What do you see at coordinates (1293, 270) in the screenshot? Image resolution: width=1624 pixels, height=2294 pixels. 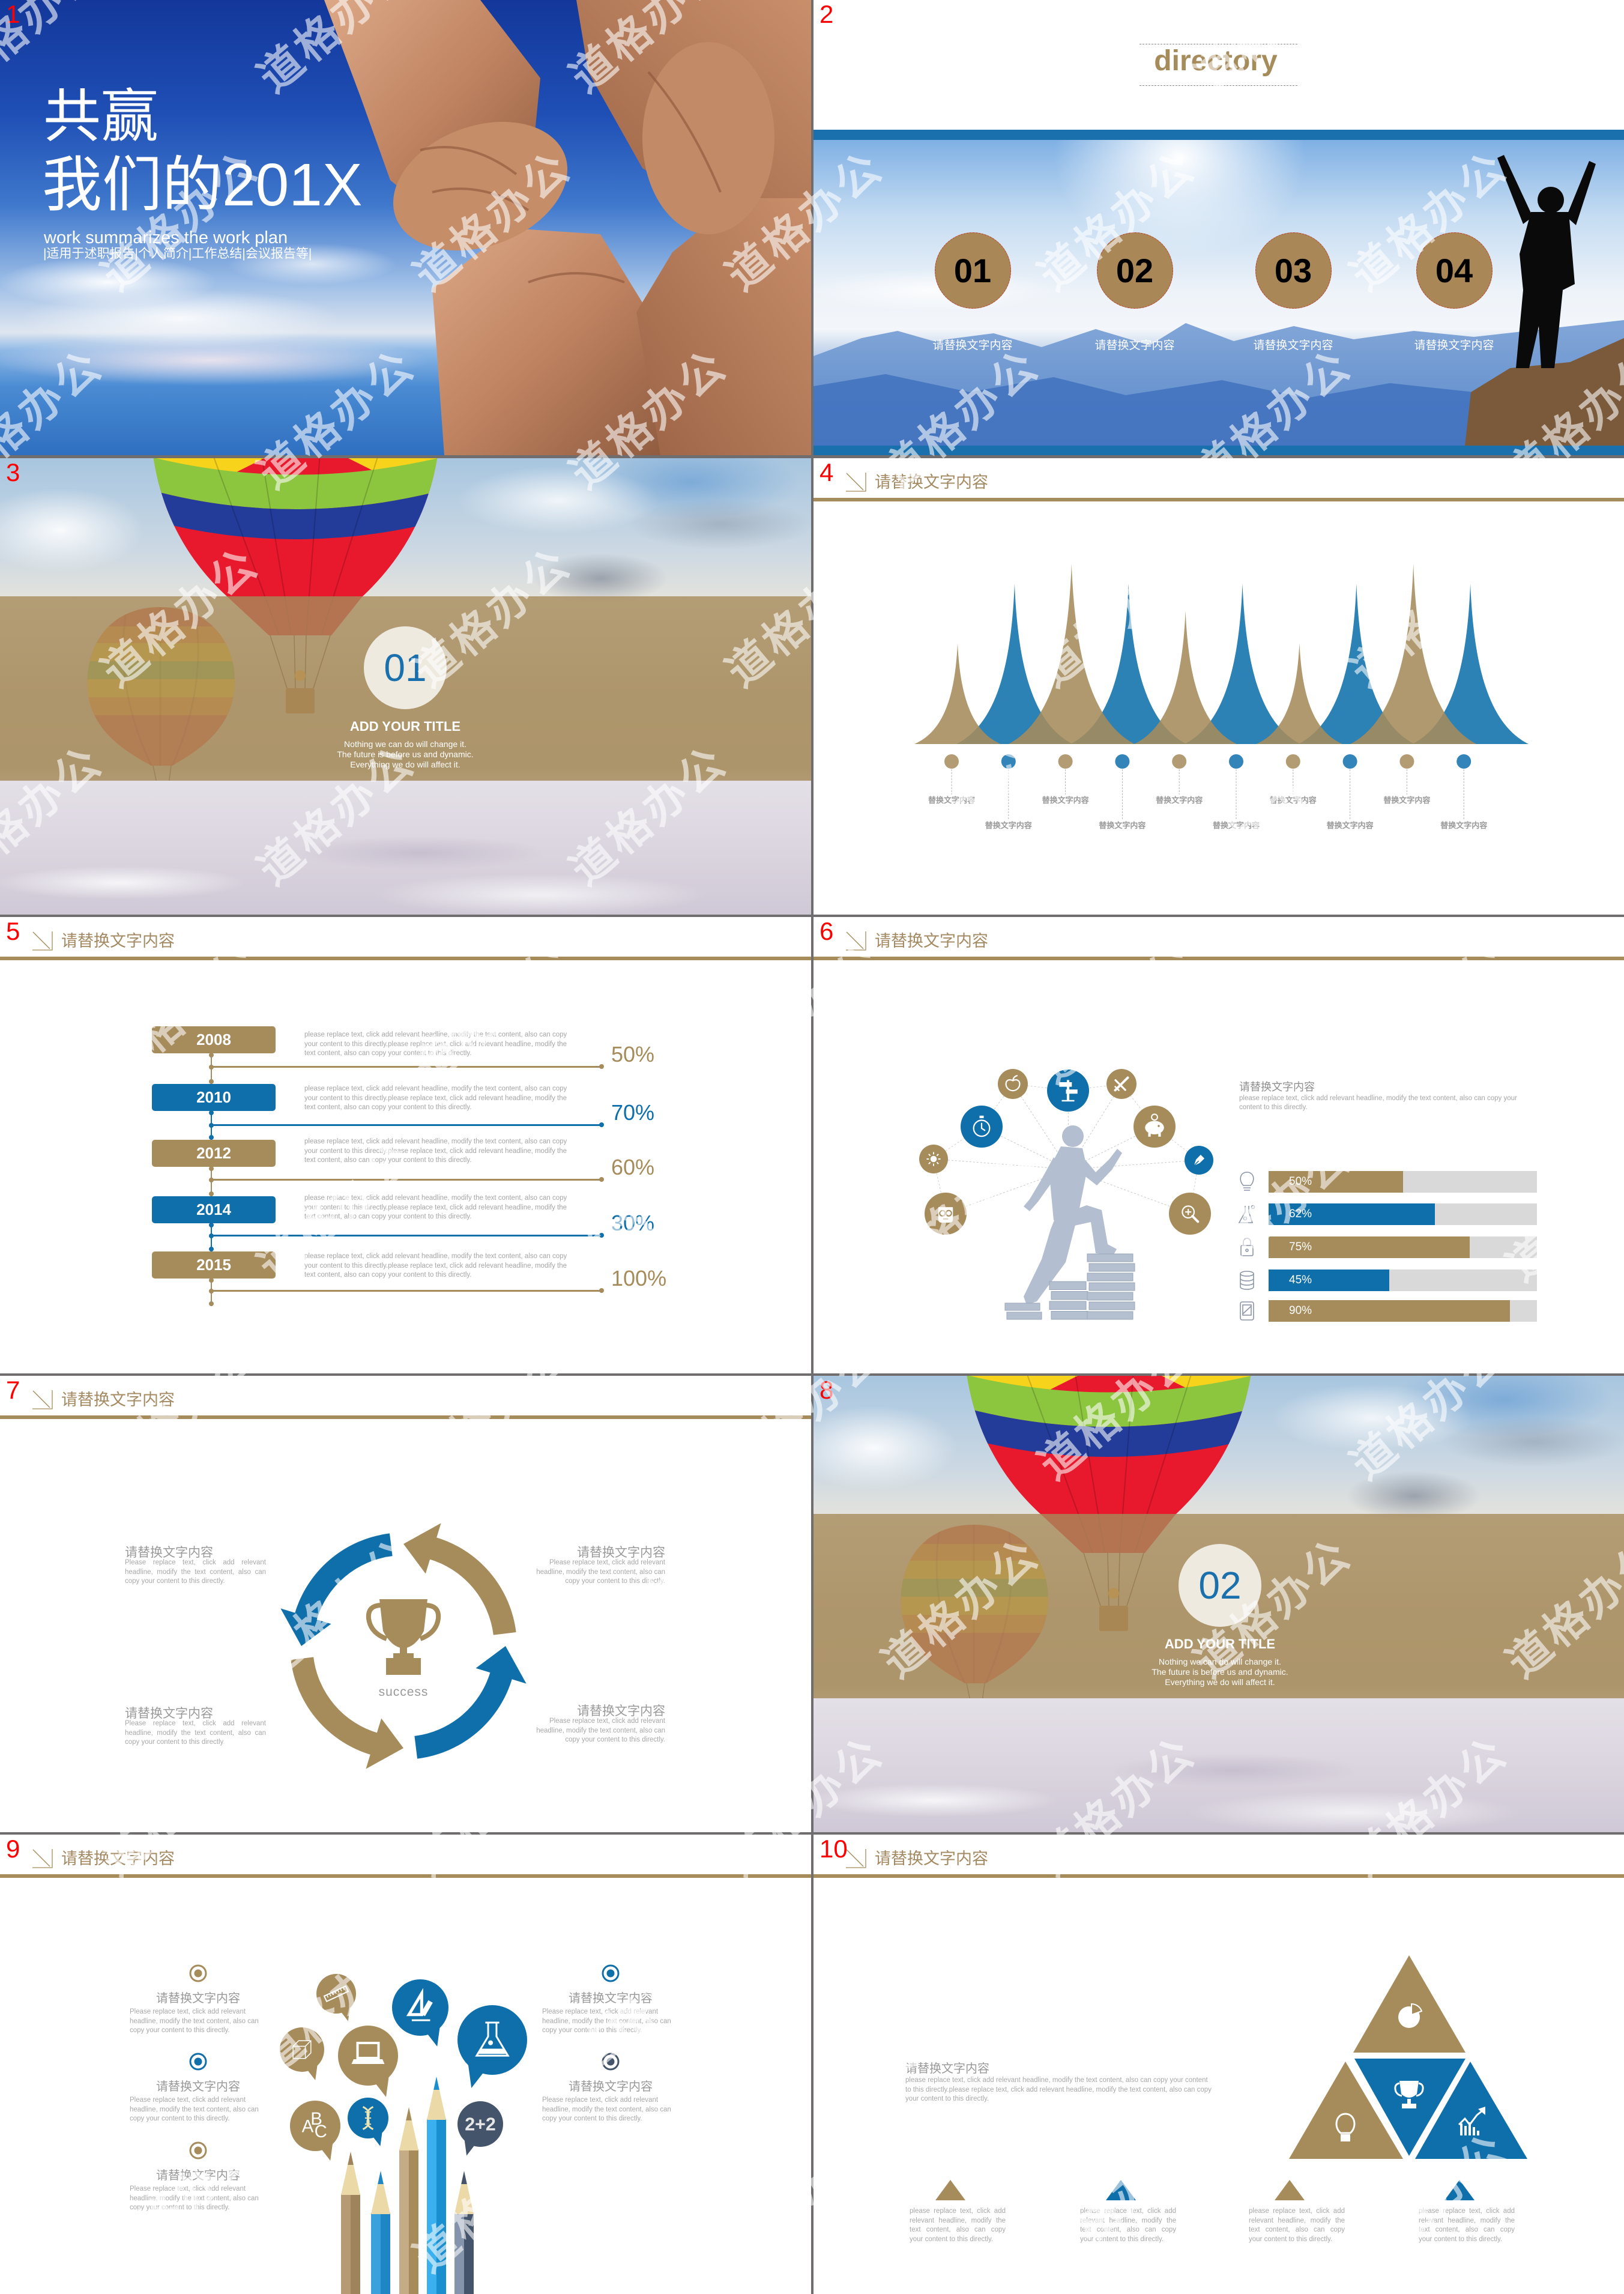 I see `directory-item-badge: 03` at bounding box center [1293, 270].